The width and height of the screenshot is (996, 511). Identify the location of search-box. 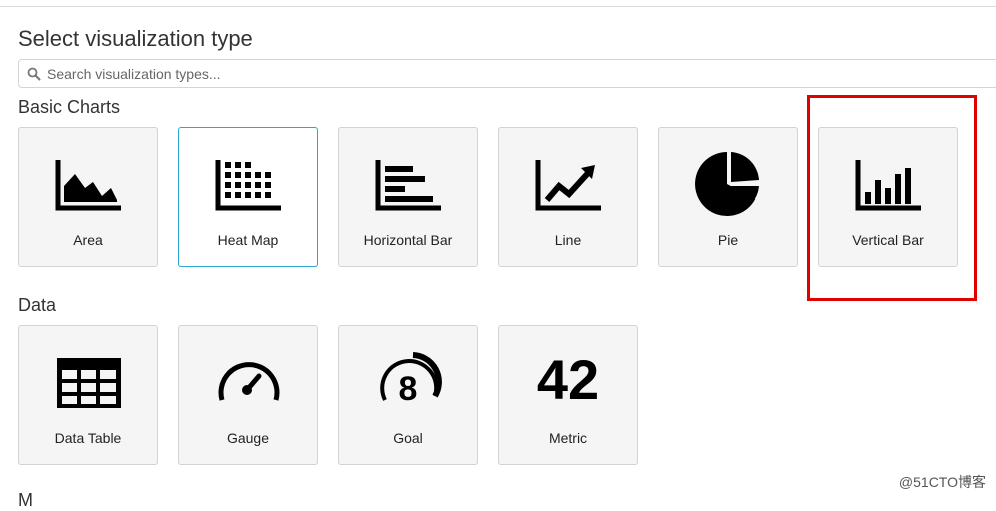
(507, 73).